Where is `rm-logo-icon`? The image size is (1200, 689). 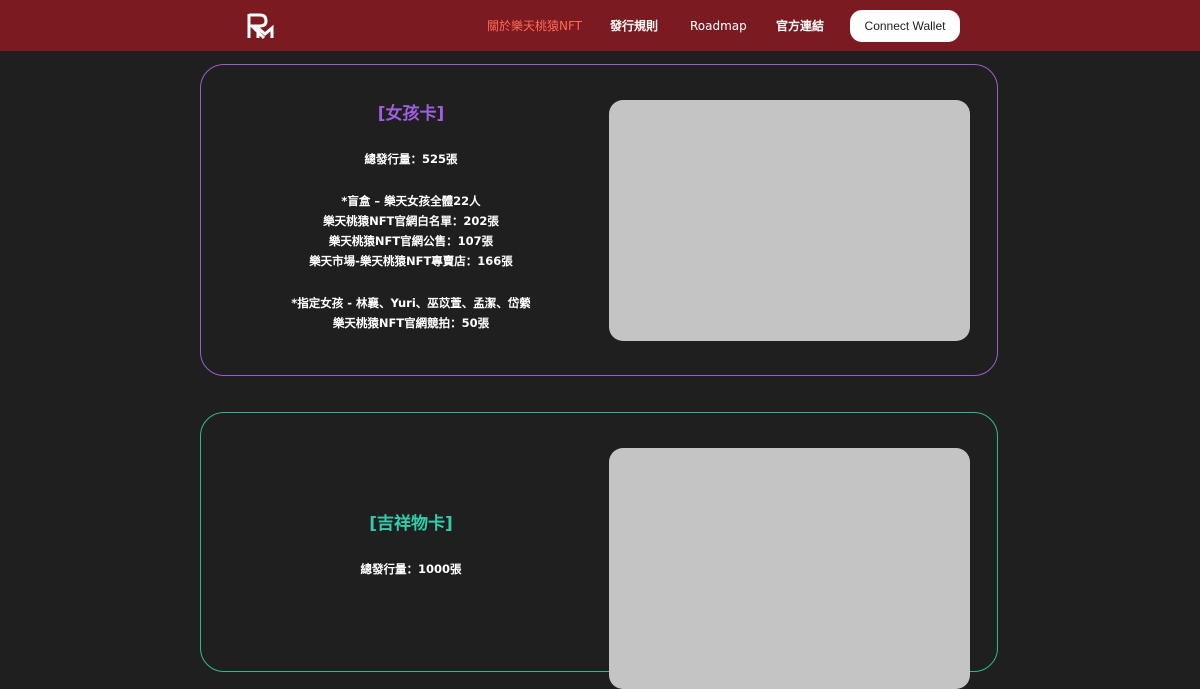
rm-logo-icon is located at coordinates (261, 26).